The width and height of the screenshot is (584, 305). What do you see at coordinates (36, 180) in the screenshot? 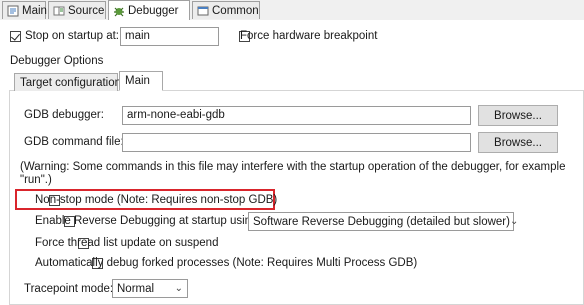
I see `warning-text-line2: "run".)` at bounding box center [36, 180].